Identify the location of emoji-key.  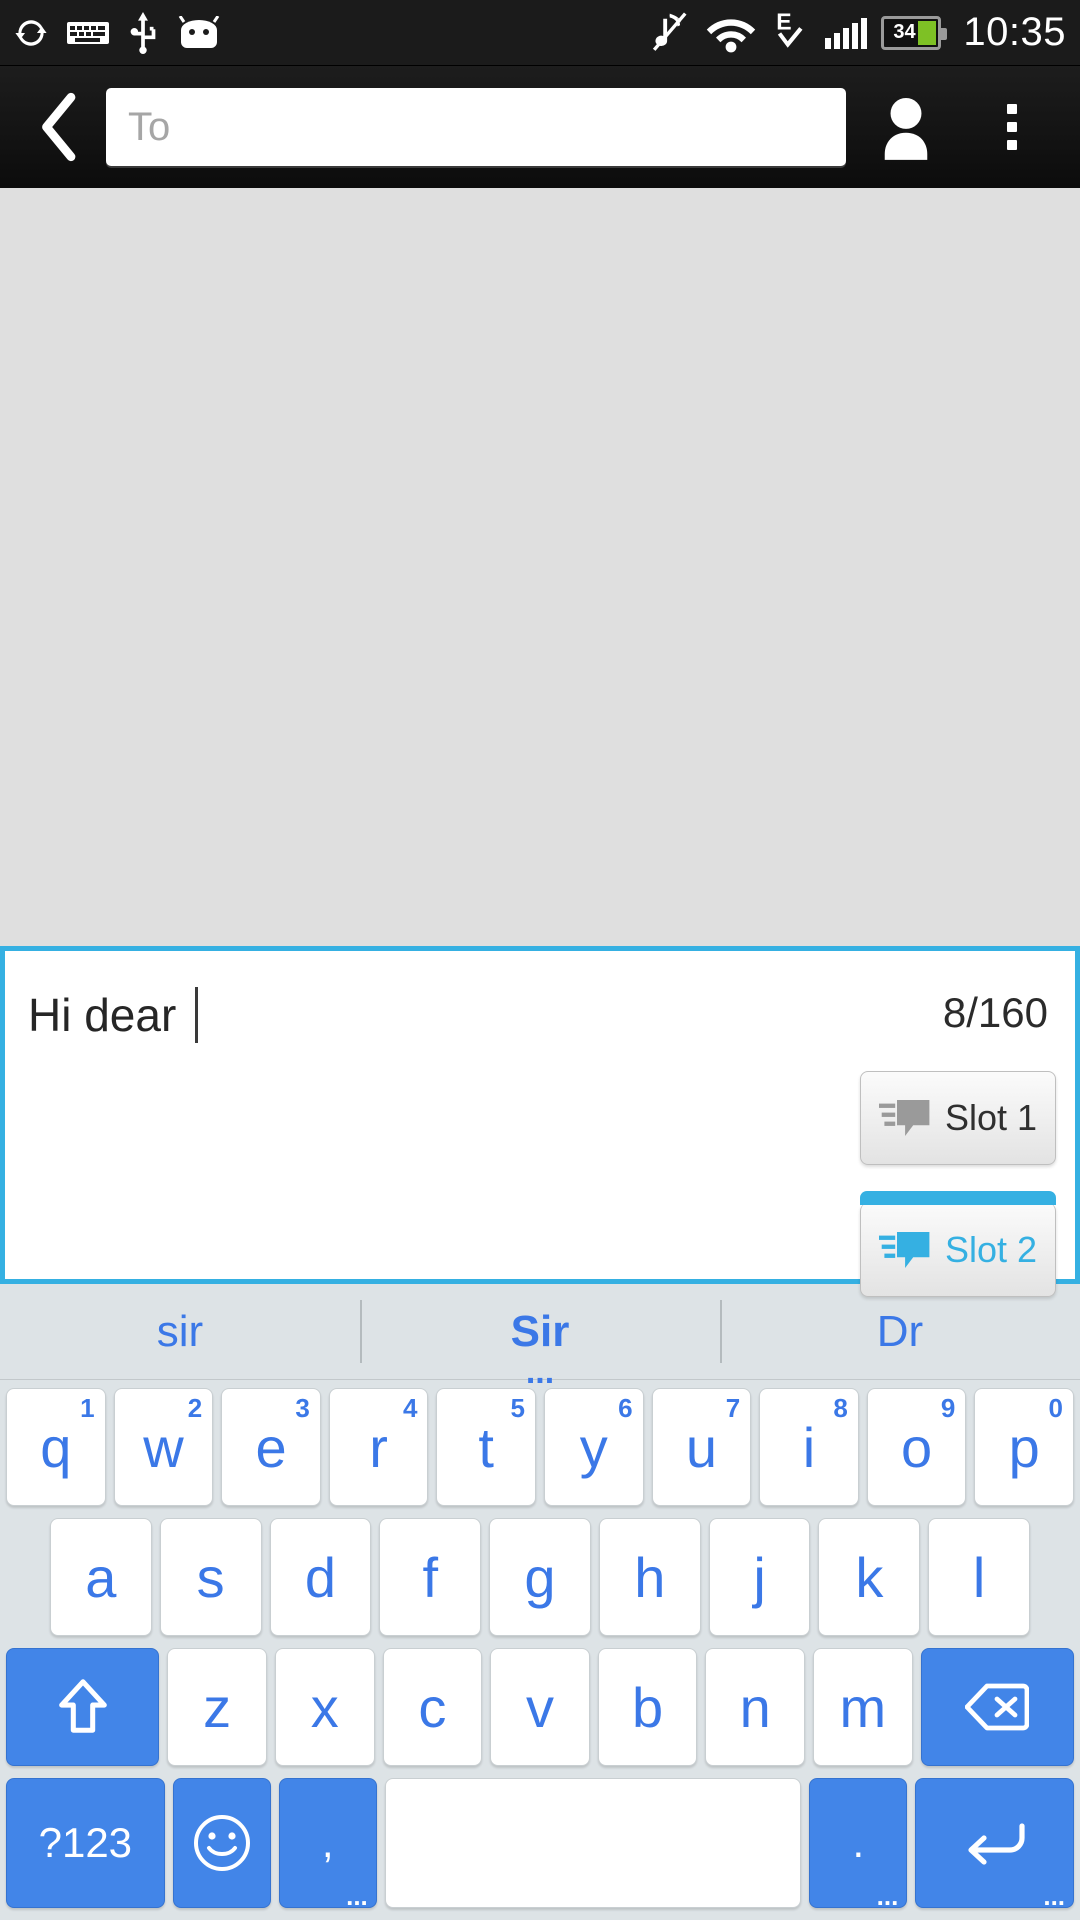
(221, 1843).